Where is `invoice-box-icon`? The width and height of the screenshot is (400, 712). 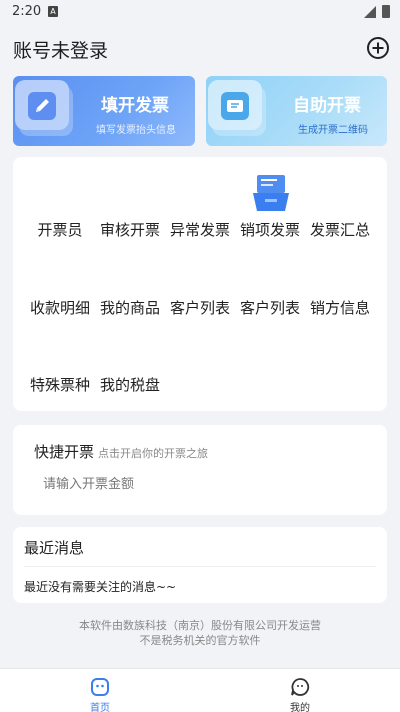
invoice-box-icon is located at coordinates (271, 193).